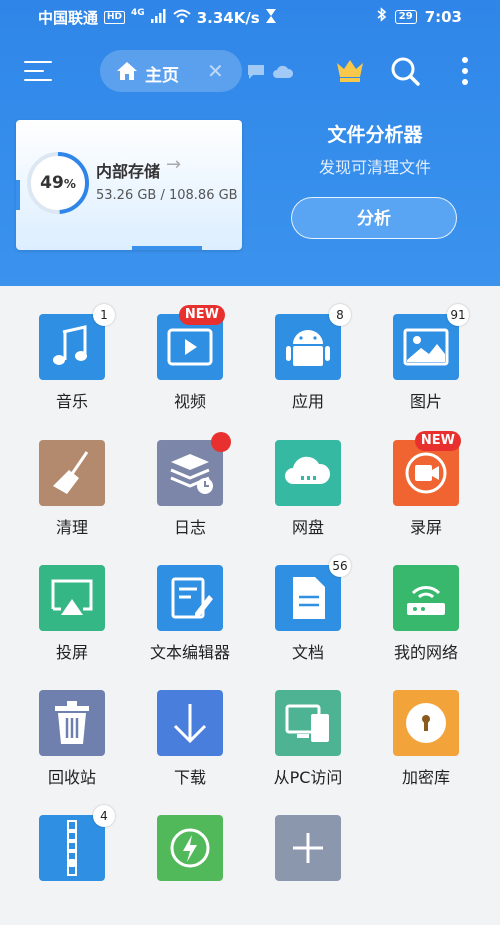 The height and width of the screenshot is (925, 500). Describe the element at coordinates (189, 777) in the screenshot. I see `grid-item-label: 下载` at that location.